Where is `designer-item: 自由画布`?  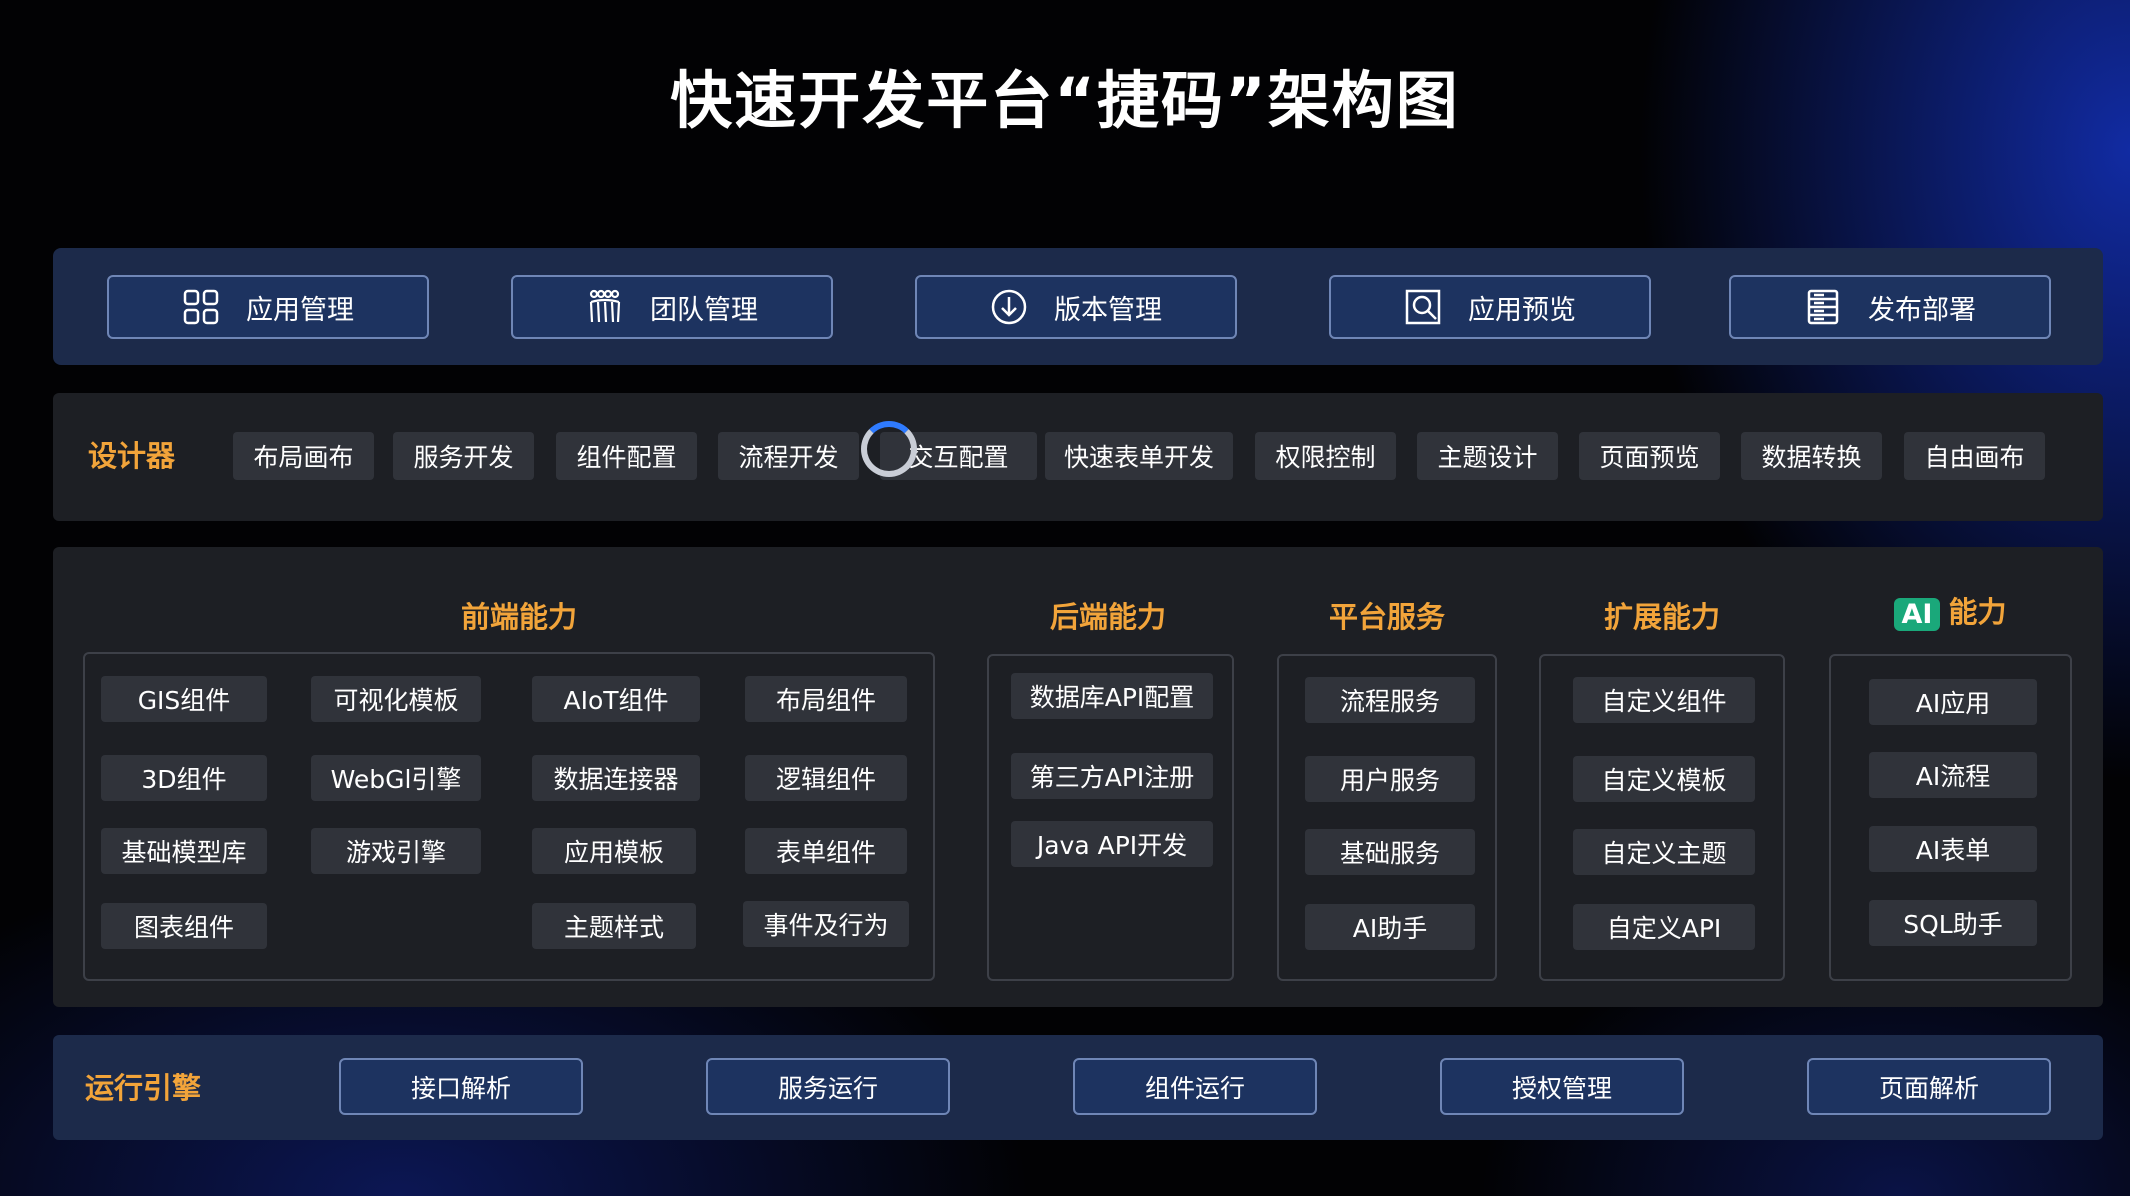 designer-item: 自由画布 is located at coordinates (1974, 456).